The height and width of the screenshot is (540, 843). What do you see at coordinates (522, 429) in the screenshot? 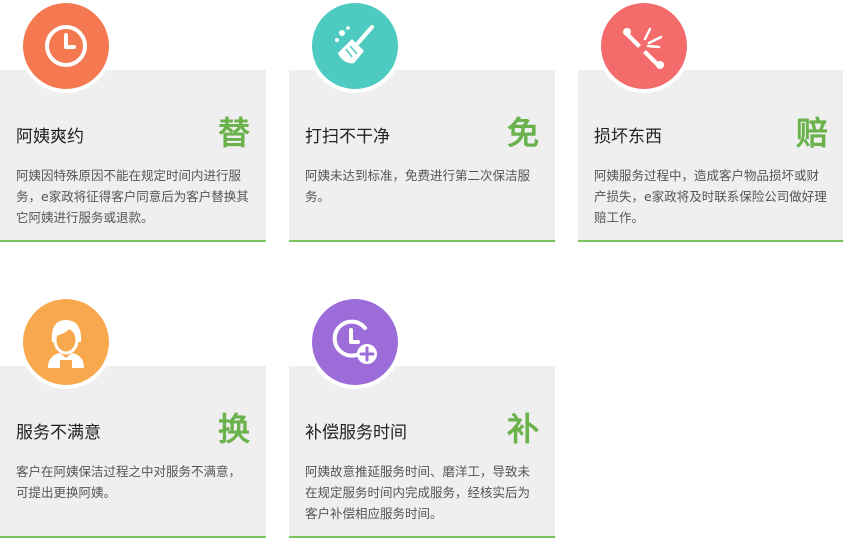
I see `card-badge: 补` at bounding box center [522, 429].